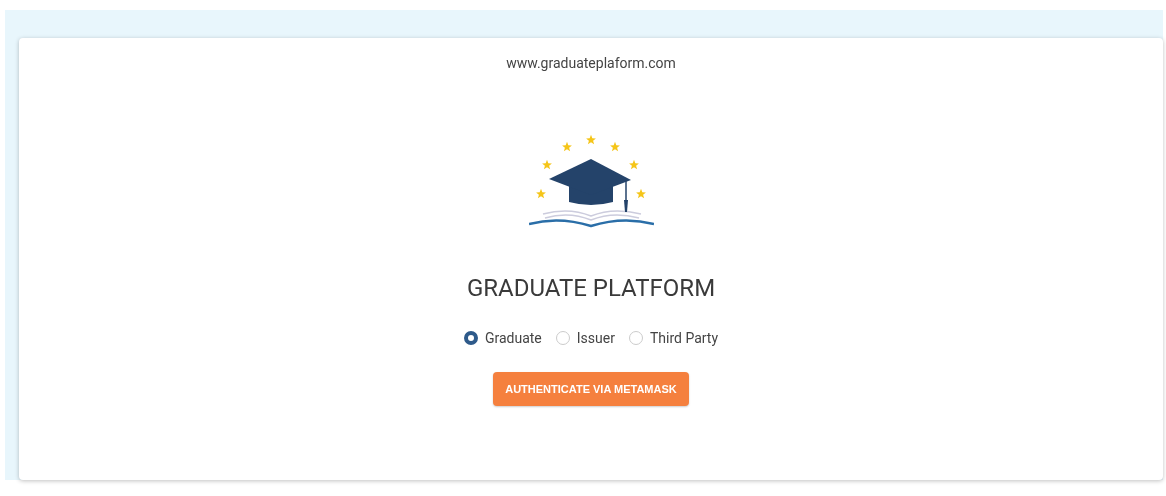 The width and height of the screenshot is (1166, 496). What do you see at coordinates (470, 338) in the screenshot?
I see `radio-button` at bounding box center [470, 338].